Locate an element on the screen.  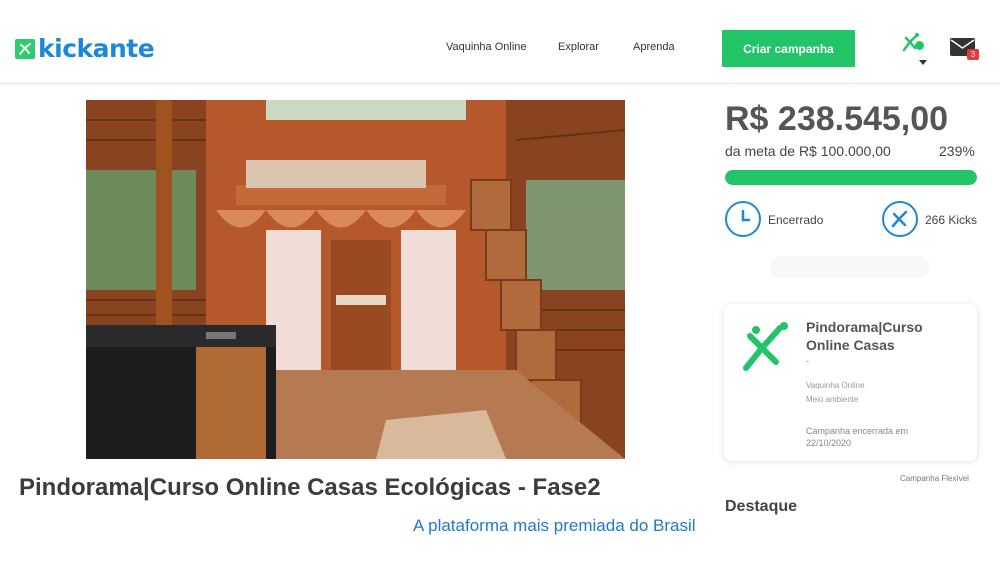
kickante-logo: kickante is located at coordinates (85, 48).